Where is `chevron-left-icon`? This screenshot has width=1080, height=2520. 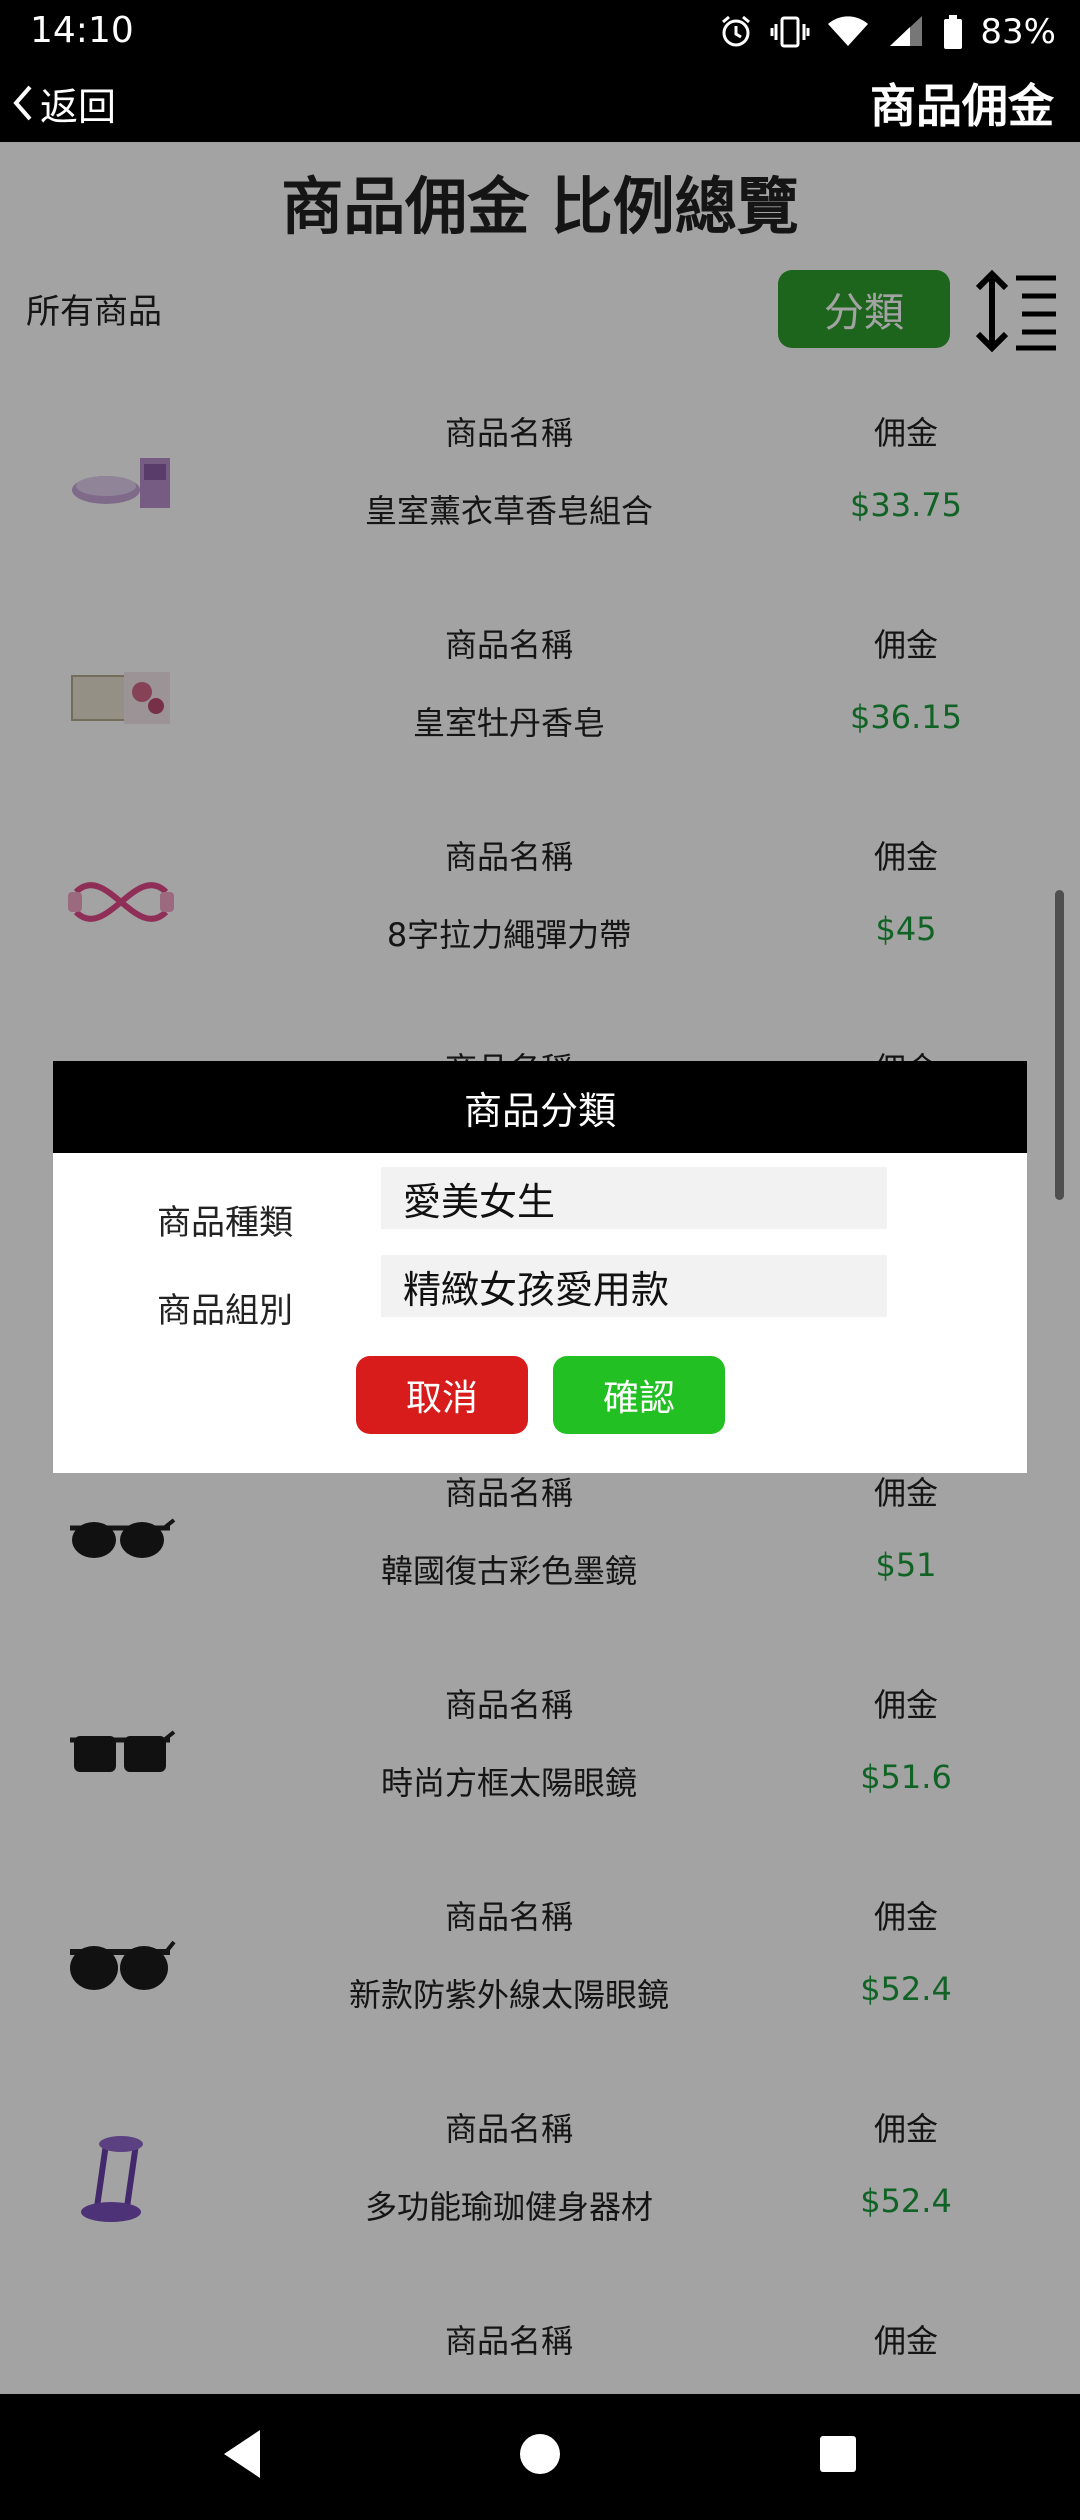 chevron-left-icon is located at coordinates (22, 103).